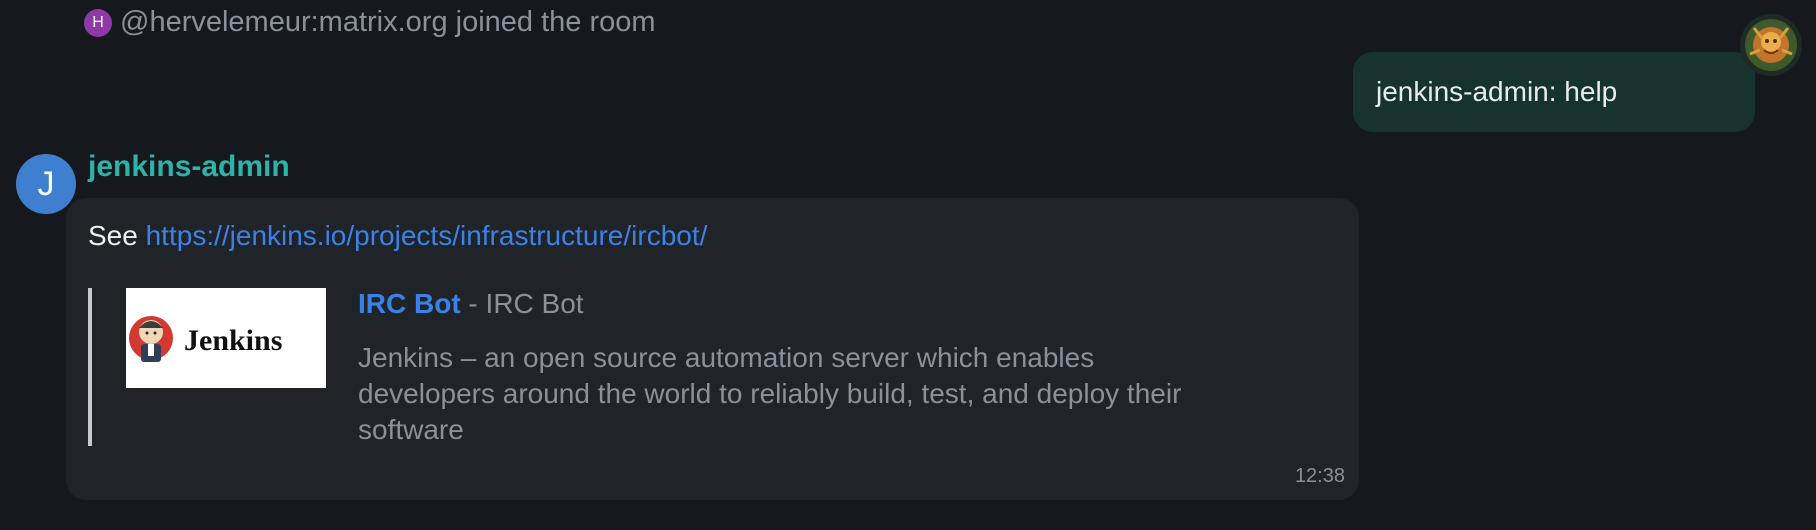 Image resolution: width=1816 pixels, height=530 pixels. What do you see at coordinates (1319, 476) in the screenshot?
I see `message-timestamp: 12:38` at bounding box center [1319, 476].